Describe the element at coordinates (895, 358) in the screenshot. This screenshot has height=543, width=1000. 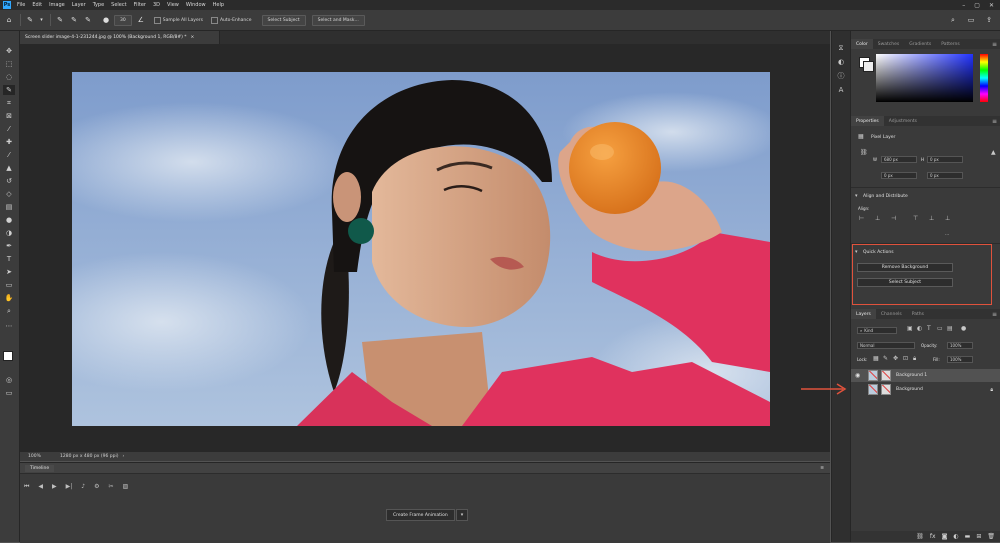
I see `lock-position-icon: ✥` at that location.